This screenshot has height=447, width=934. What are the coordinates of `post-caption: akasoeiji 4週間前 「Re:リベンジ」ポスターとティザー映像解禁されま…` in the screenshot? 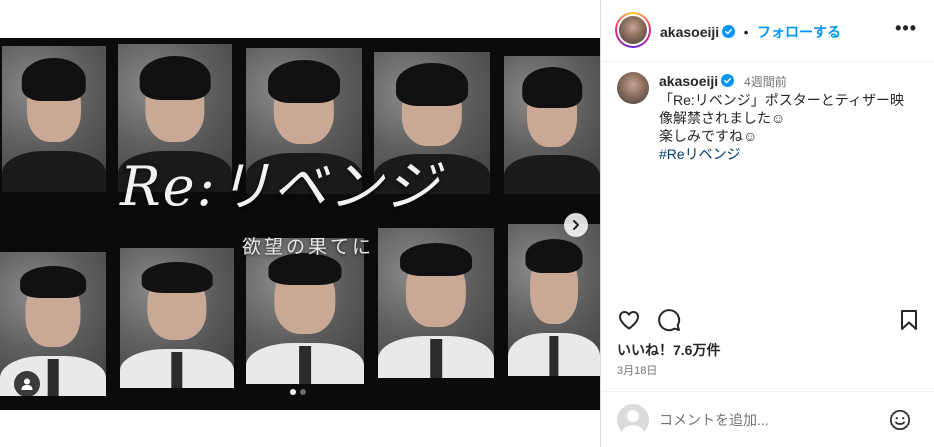 It's located at (784, 117).